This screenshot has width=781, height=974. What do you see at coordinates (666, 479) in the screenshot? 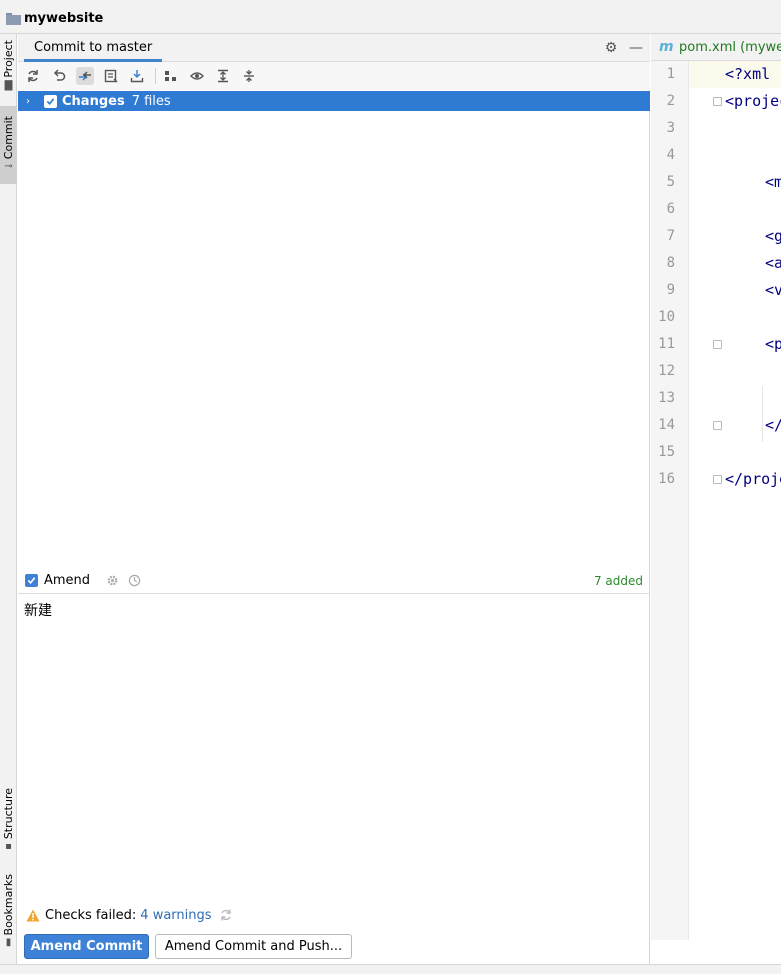
I see `line-number: 16` at bounding box center [666, 479].